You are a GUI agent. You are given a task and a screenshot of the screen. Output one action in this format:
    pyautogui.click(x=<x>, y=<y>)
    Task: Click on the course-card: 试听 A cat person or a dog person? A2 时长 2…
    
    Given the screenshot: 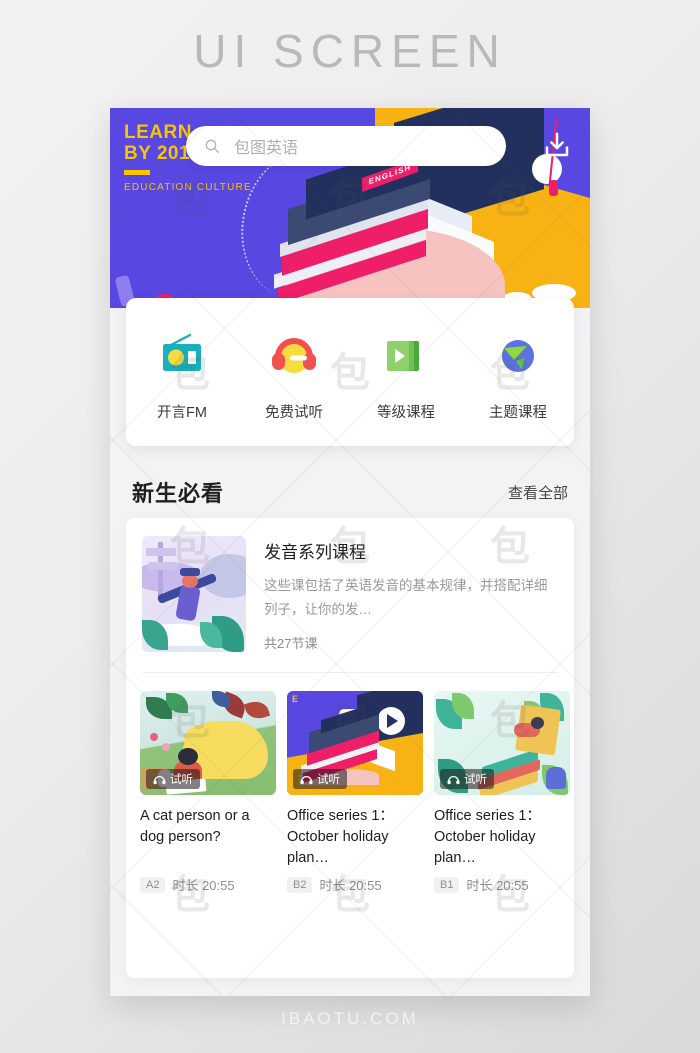 What is the action you would take?
    pyautogui.click(x=208, y=792)
    